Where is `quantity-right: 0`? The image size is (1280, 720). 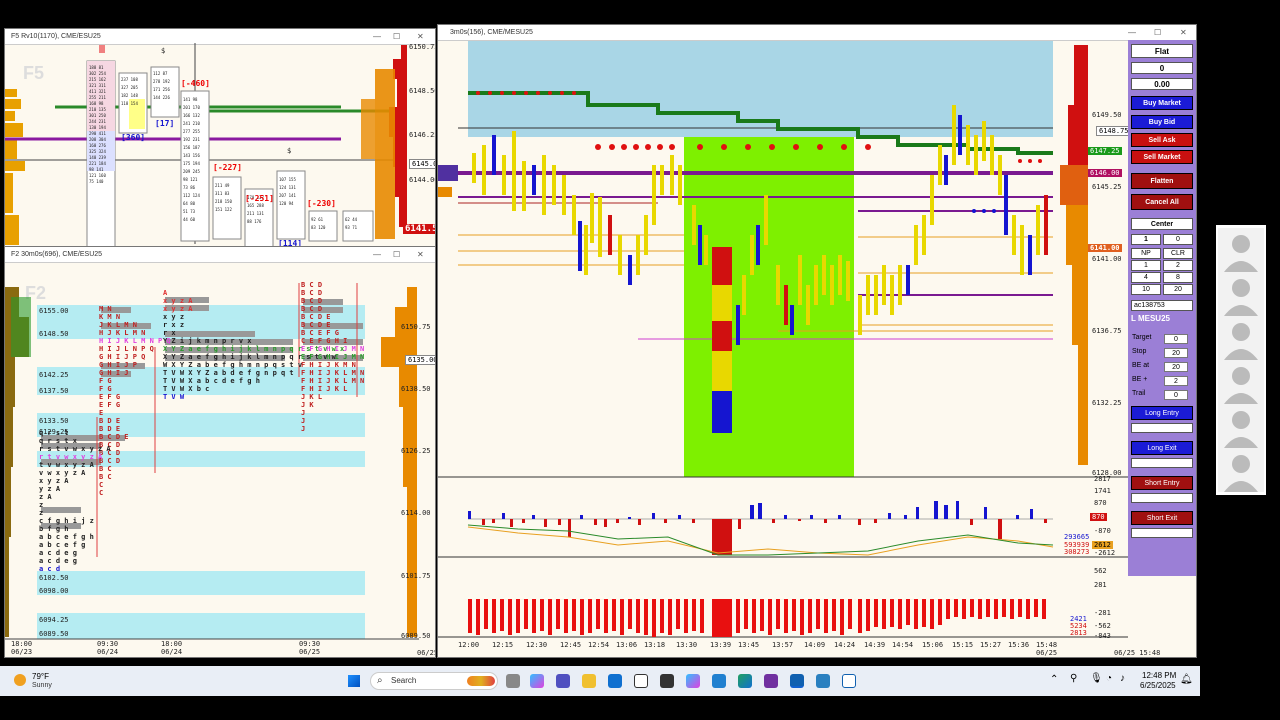
quantity-right: 0 is located at coordinates (1178, 239).